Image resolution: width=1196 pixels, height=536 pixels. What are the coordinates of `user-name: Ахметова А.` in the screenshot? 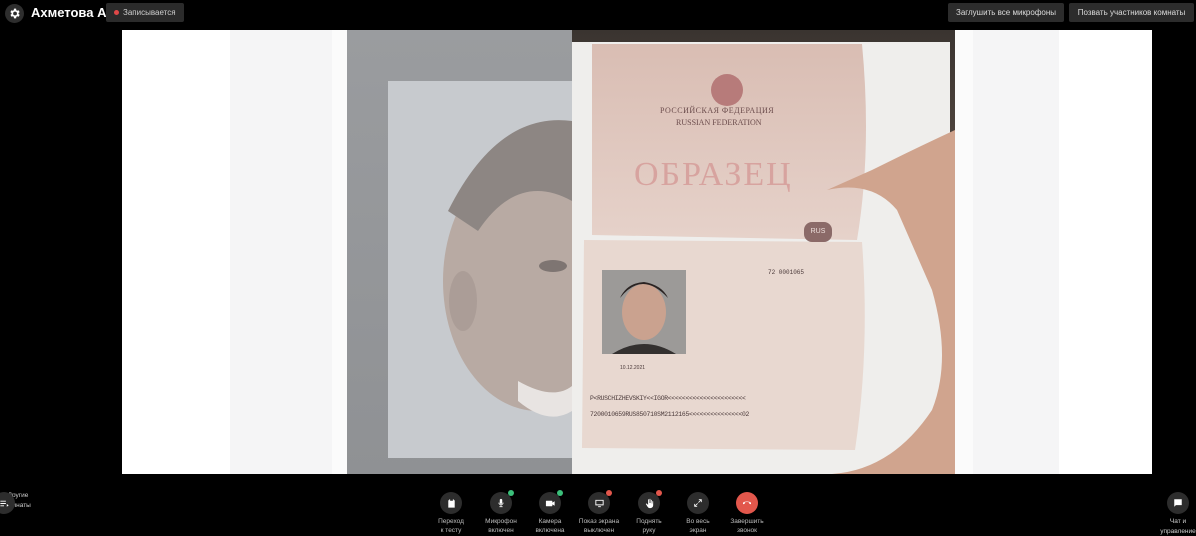 It's located at (71, 12).